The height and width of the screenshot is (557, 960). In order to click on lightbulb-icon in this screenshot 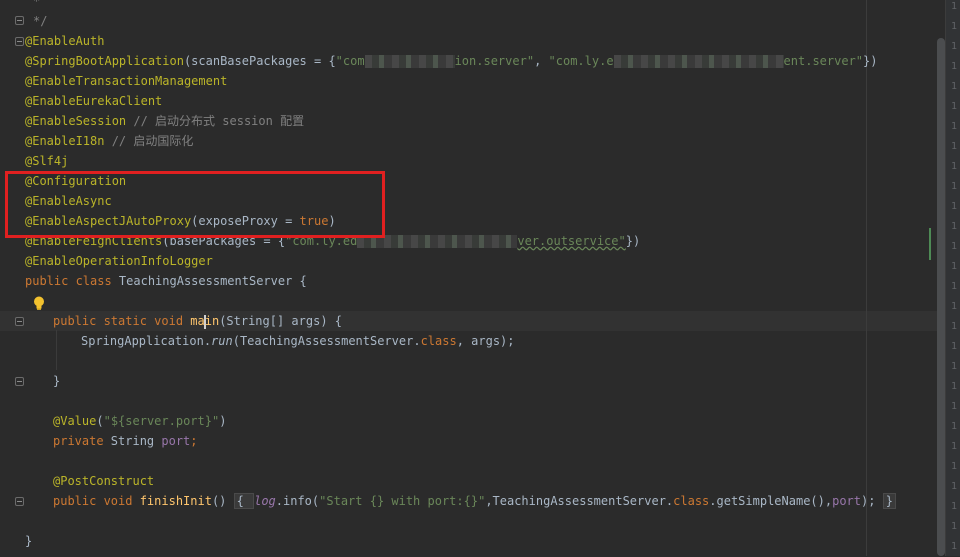, I will do `click(39, 303)`.